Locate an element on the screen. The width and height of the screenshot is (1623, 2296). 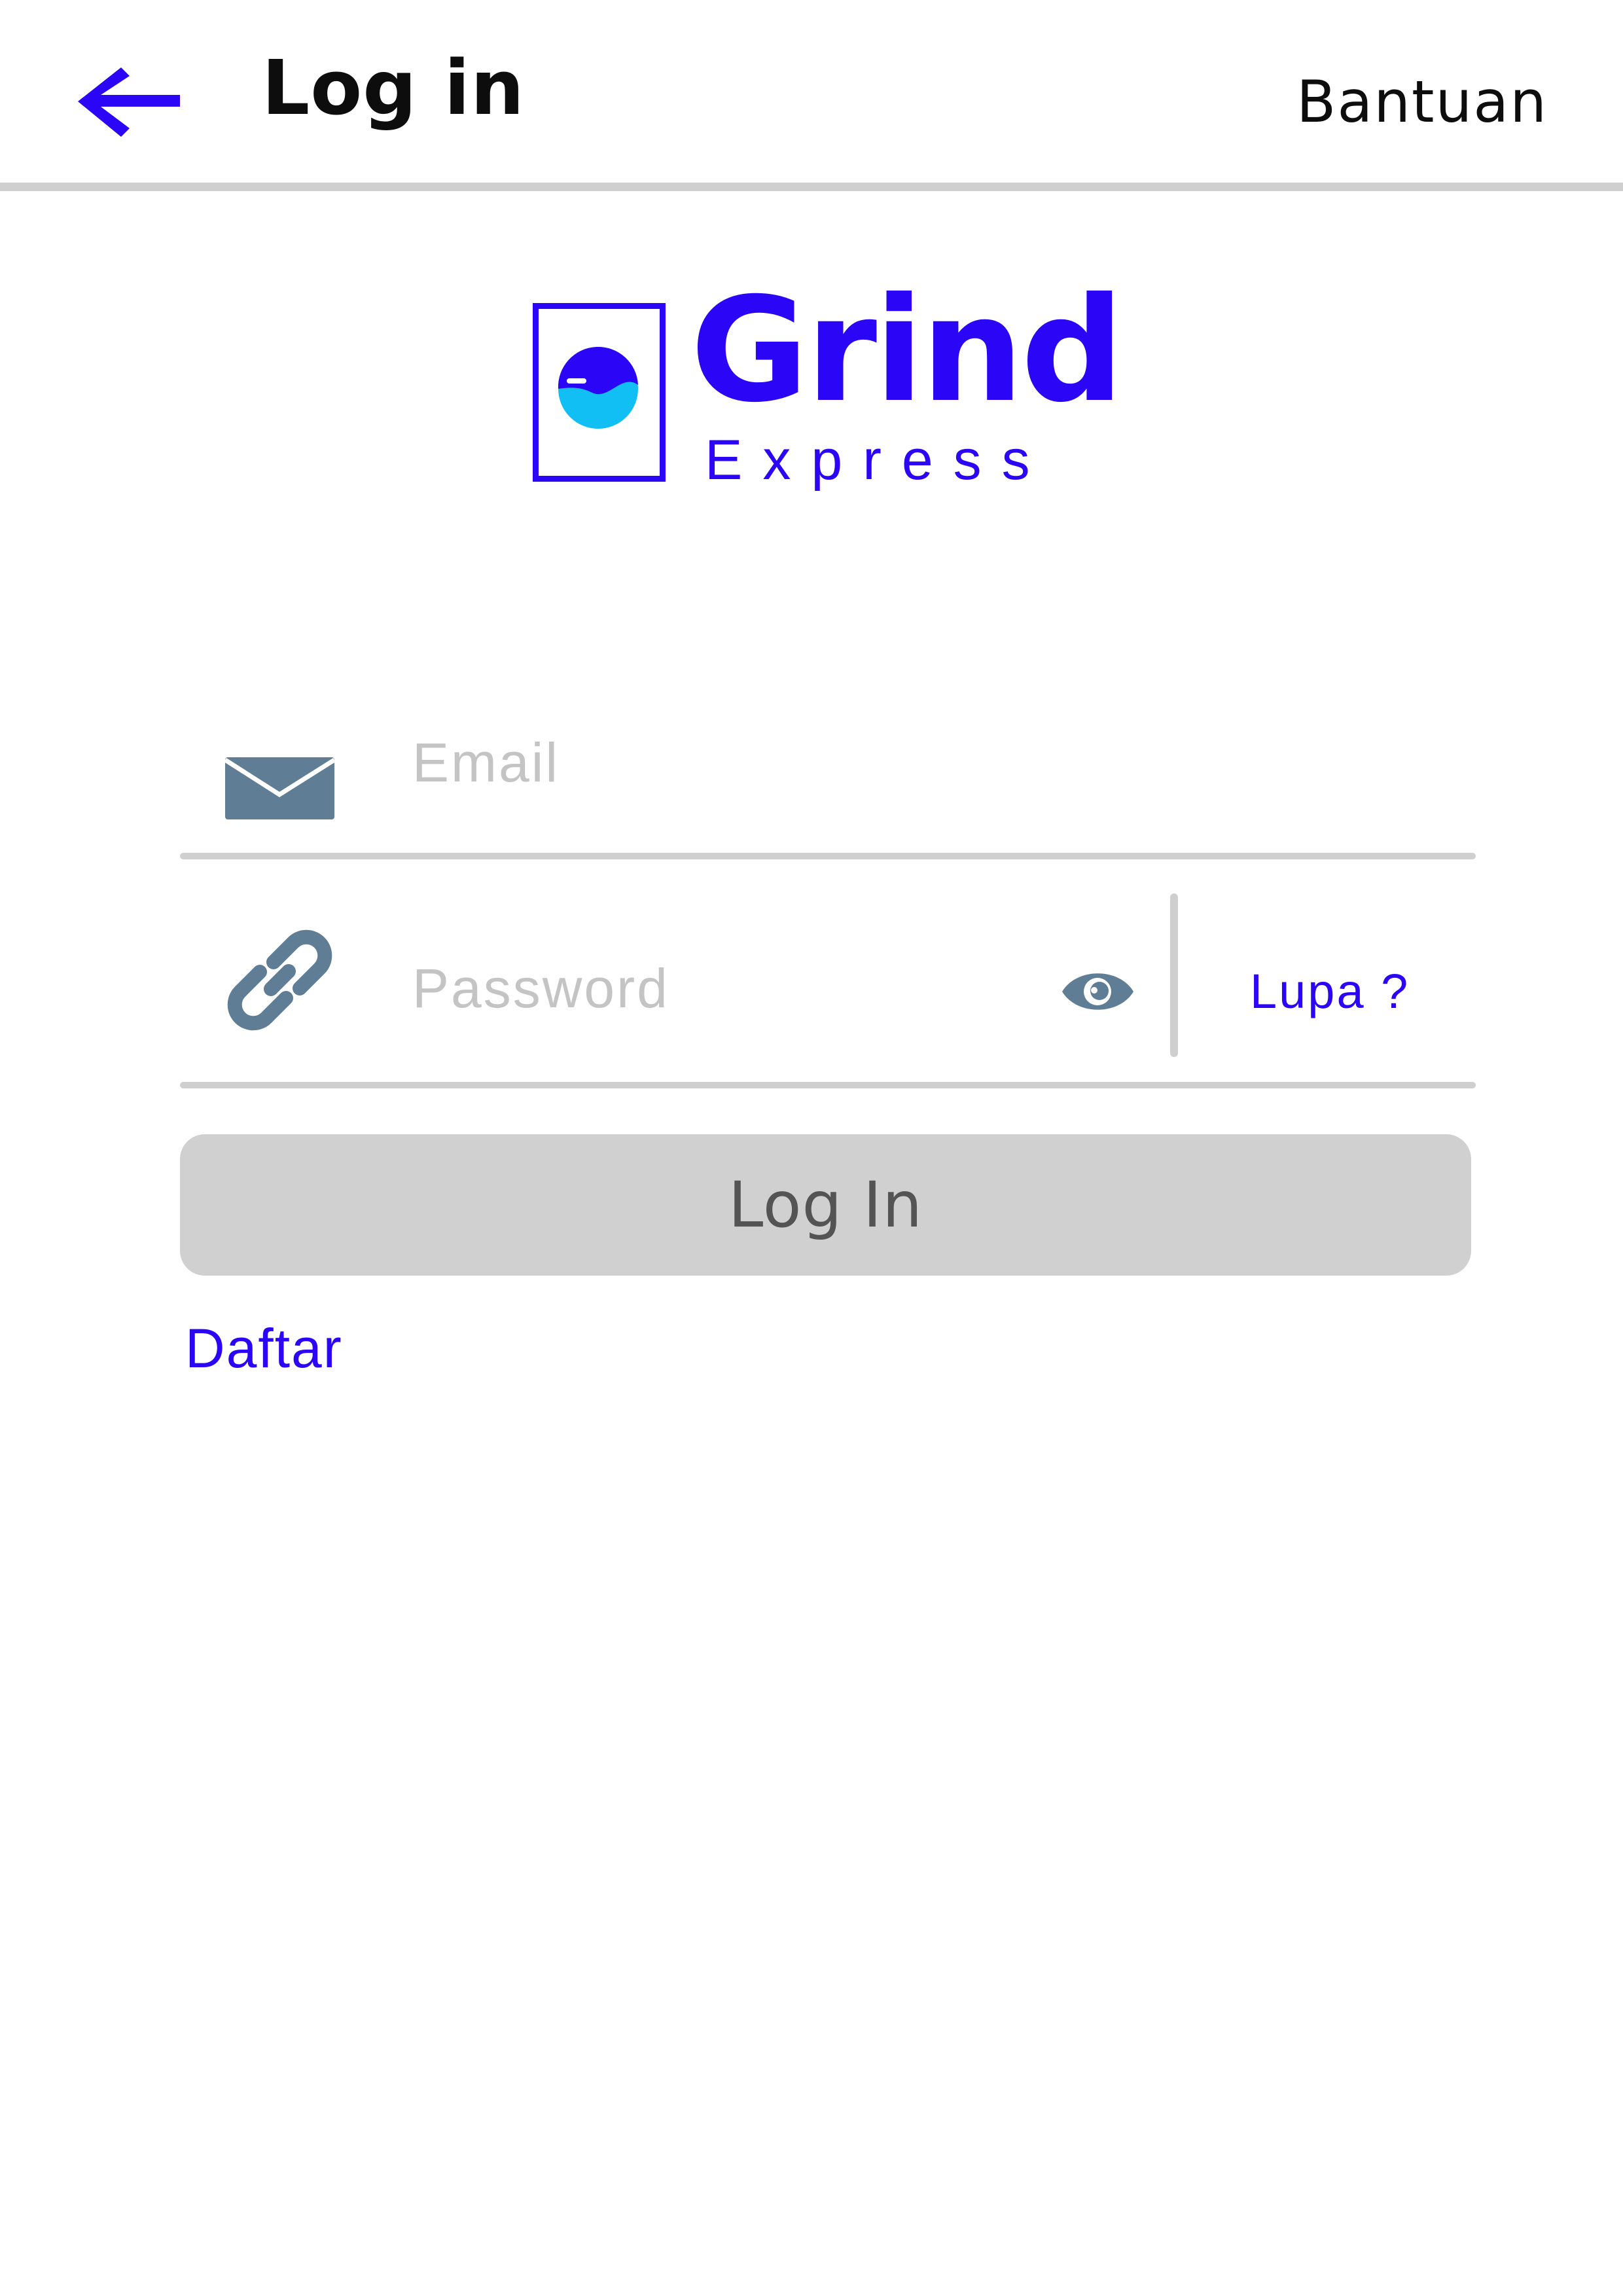
email-underline is located at coordinates (828, 856).